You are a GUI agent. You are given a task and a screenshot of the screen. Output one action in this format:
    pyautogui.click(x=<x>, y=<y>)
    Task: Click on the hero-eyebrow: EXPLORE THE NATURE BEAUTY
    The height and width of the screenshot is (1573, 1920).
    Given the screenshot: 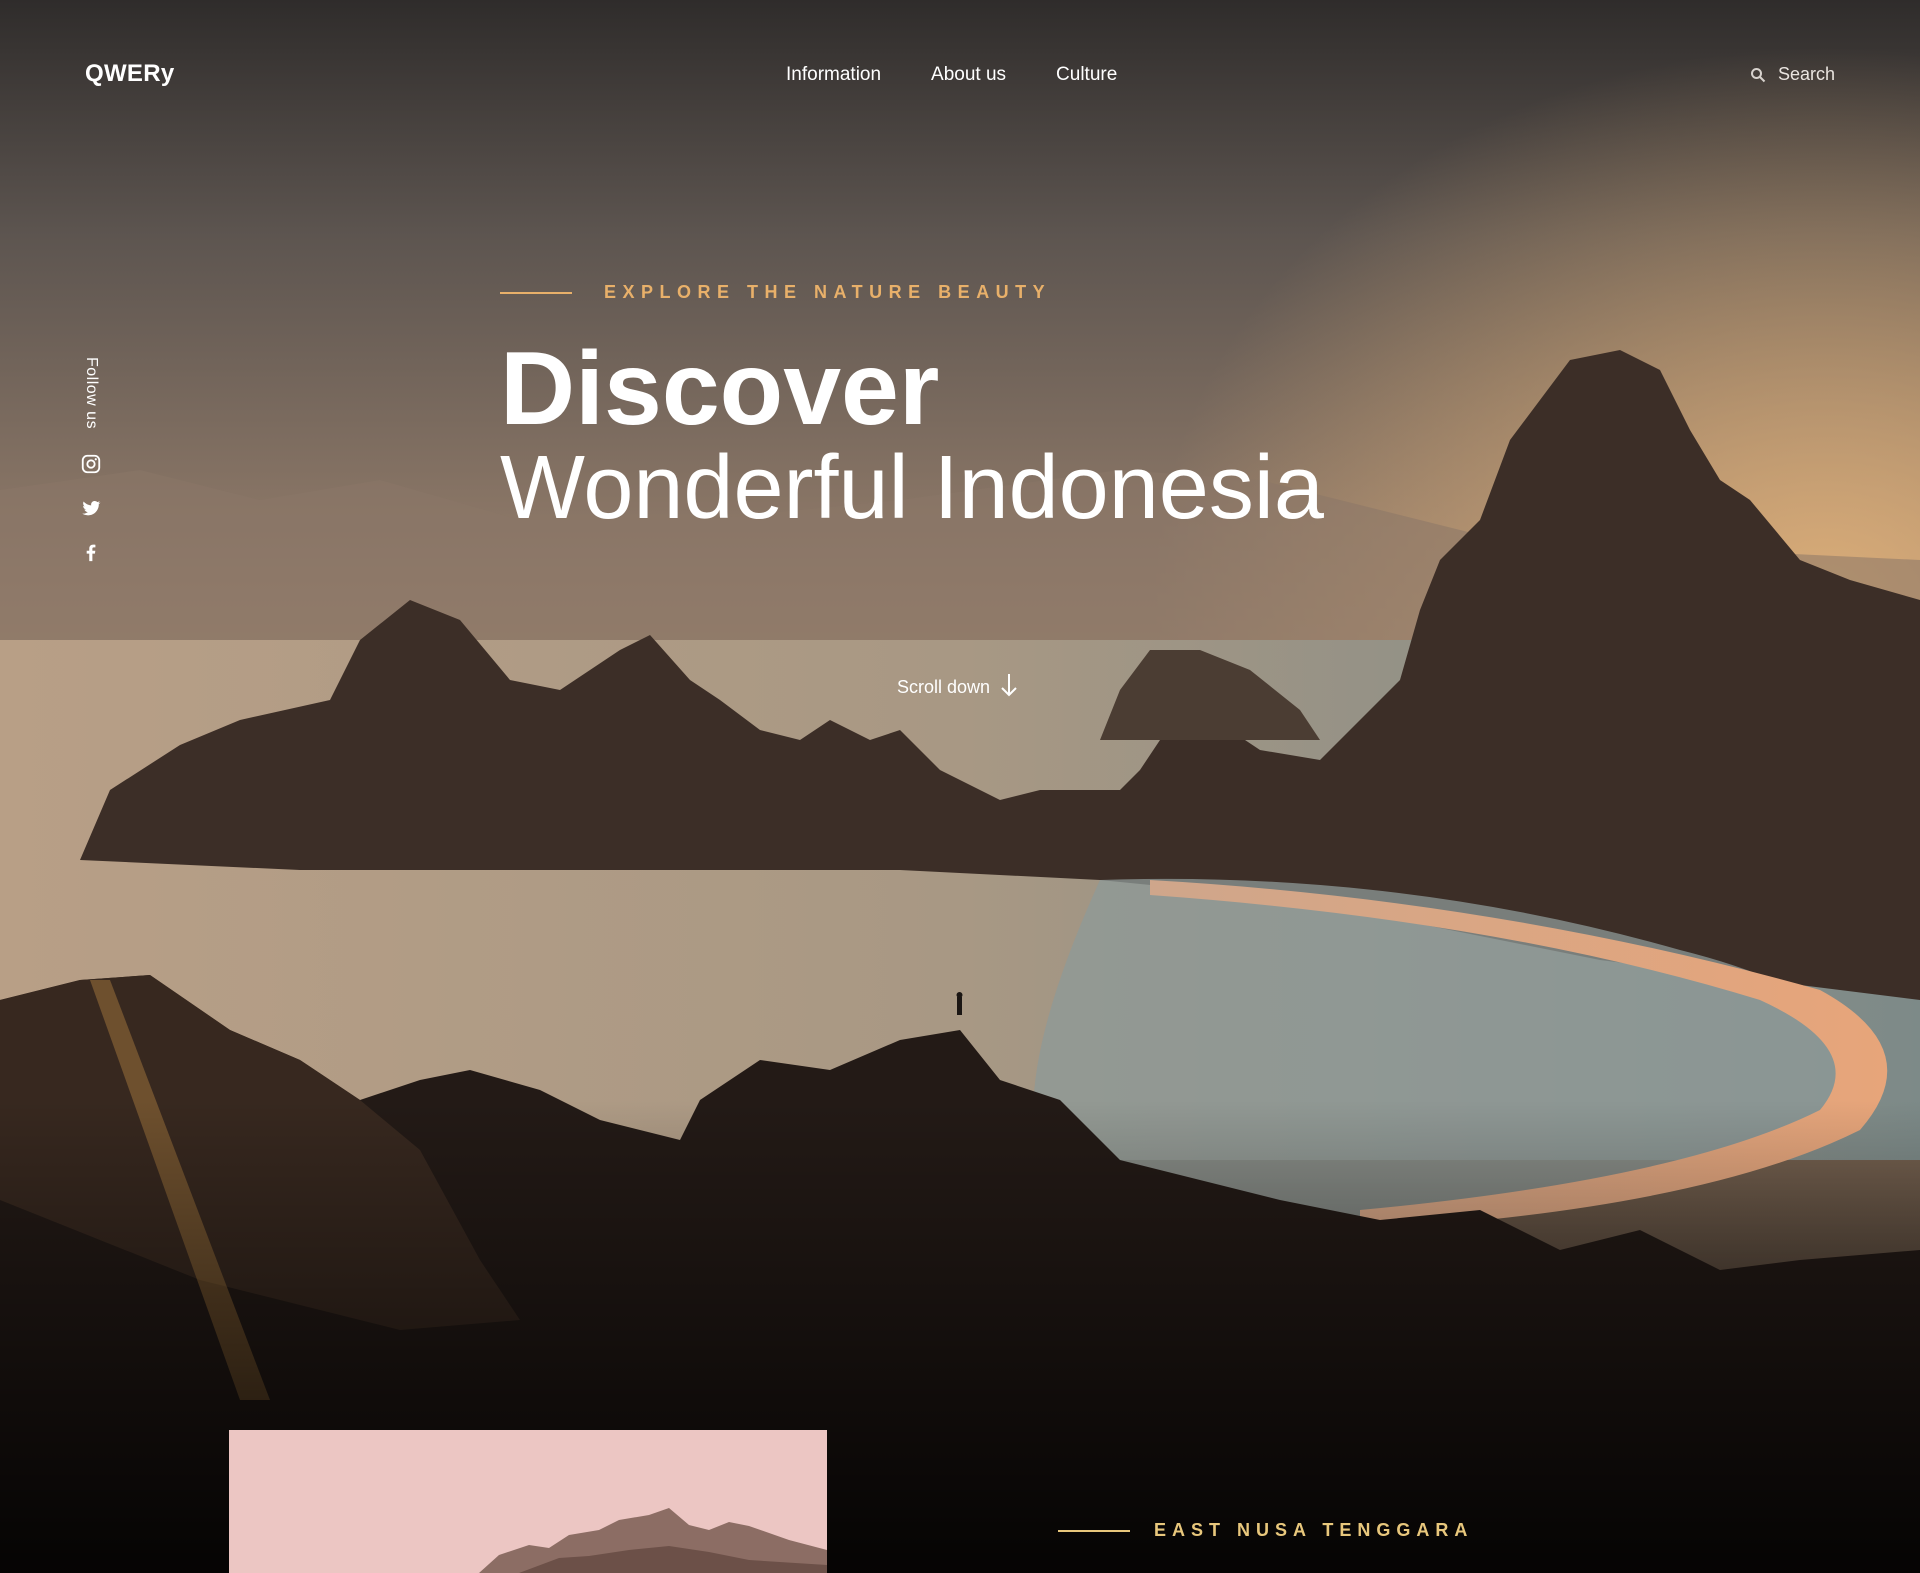 What is the action you would take?
    pyautogui.click(x=912, y=292)
    